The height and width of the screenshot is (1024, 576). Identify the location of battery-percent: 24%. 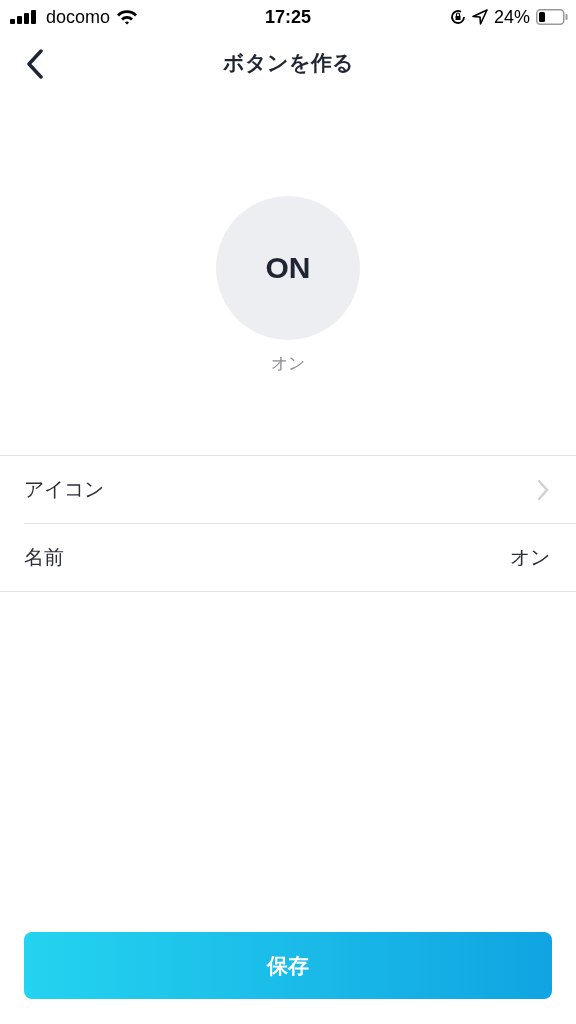
(511, 17).